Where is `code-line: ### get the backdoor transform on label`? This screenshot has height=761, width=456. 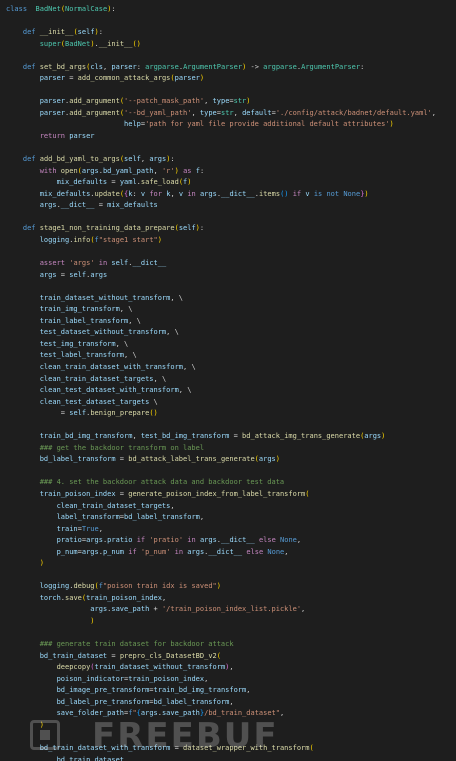
code-line: ### get the backdoor transform on label is located at coordinates (221, 449).